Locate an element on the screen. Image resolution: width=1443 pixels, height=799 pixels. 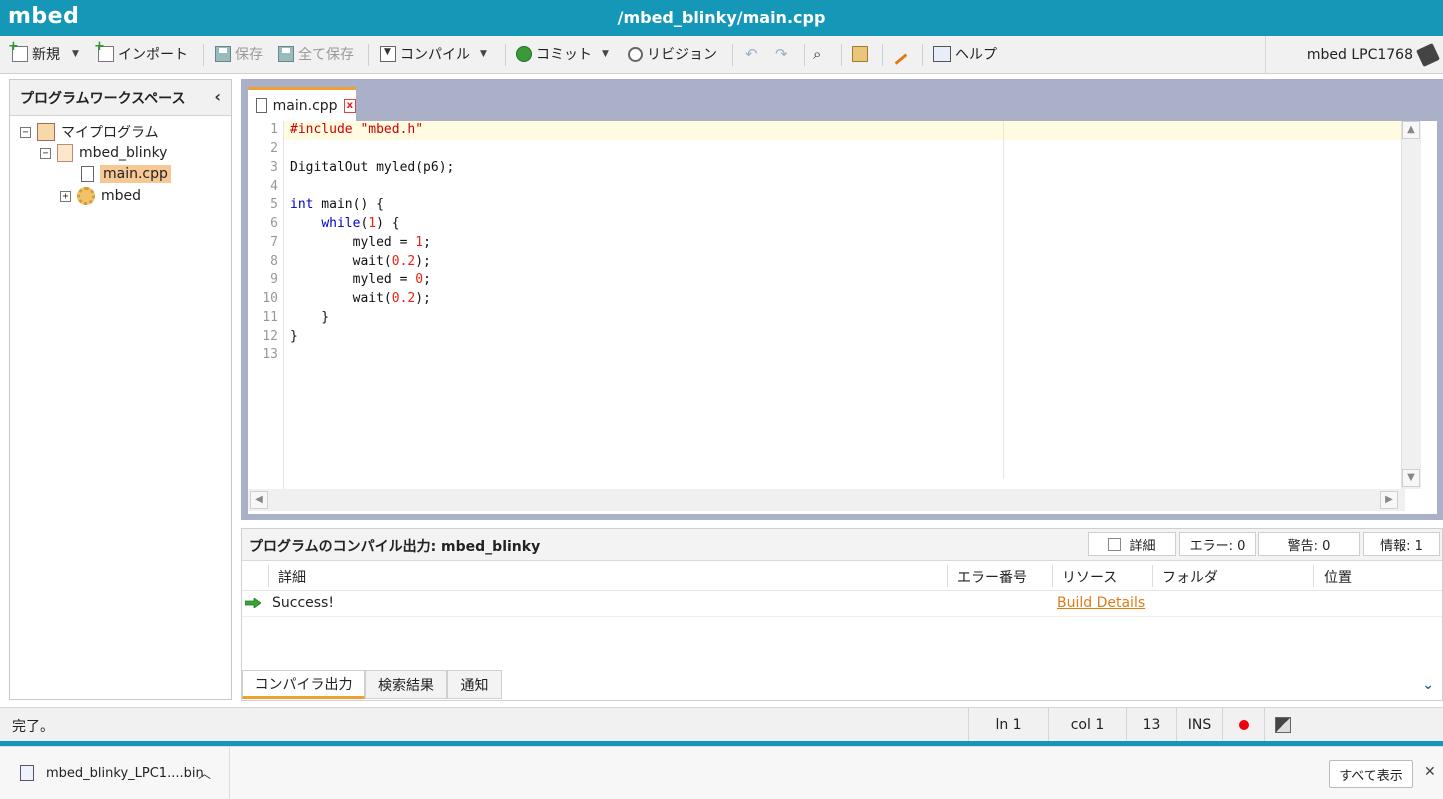
tab-compiler-output: コンパイラ出力 is located at coordinates (303, 684).